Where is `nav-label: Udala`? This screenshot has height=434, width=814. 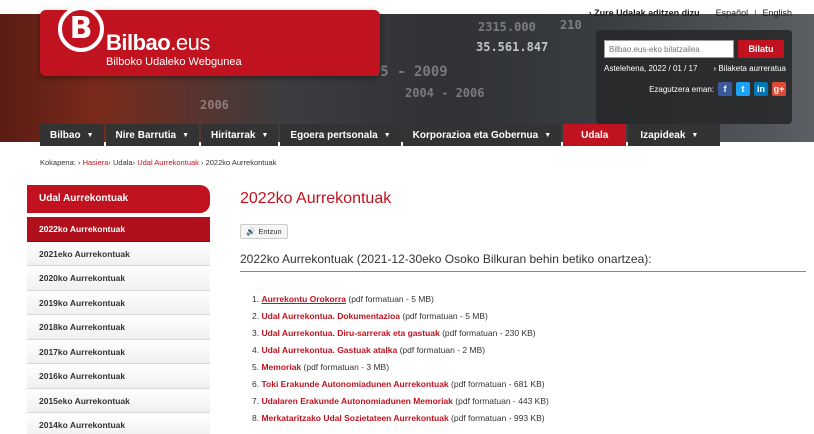 nav-label: Udala is located at coordinates (595, 135).